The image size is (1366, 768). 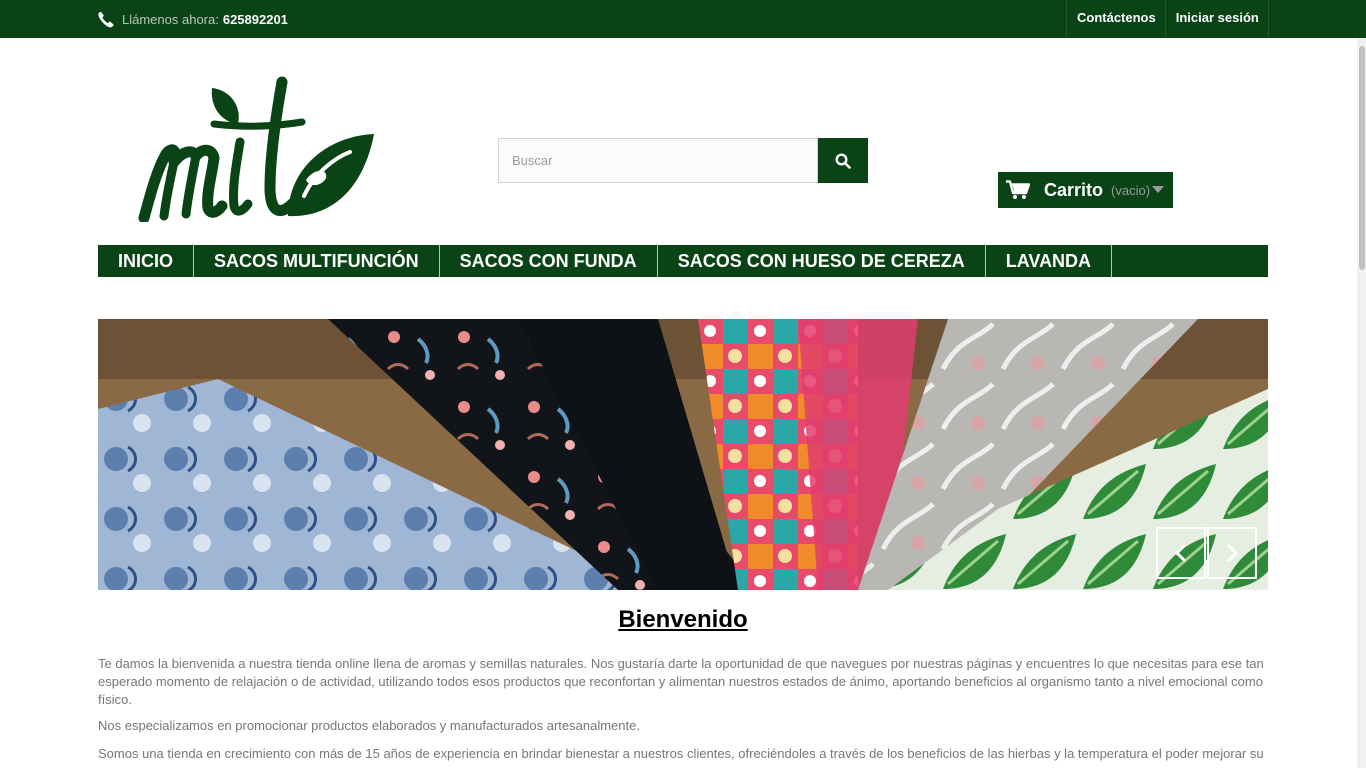 I want to click on top-links: Contáctenos Iniciar sesión, so click(x=1167, y=19).